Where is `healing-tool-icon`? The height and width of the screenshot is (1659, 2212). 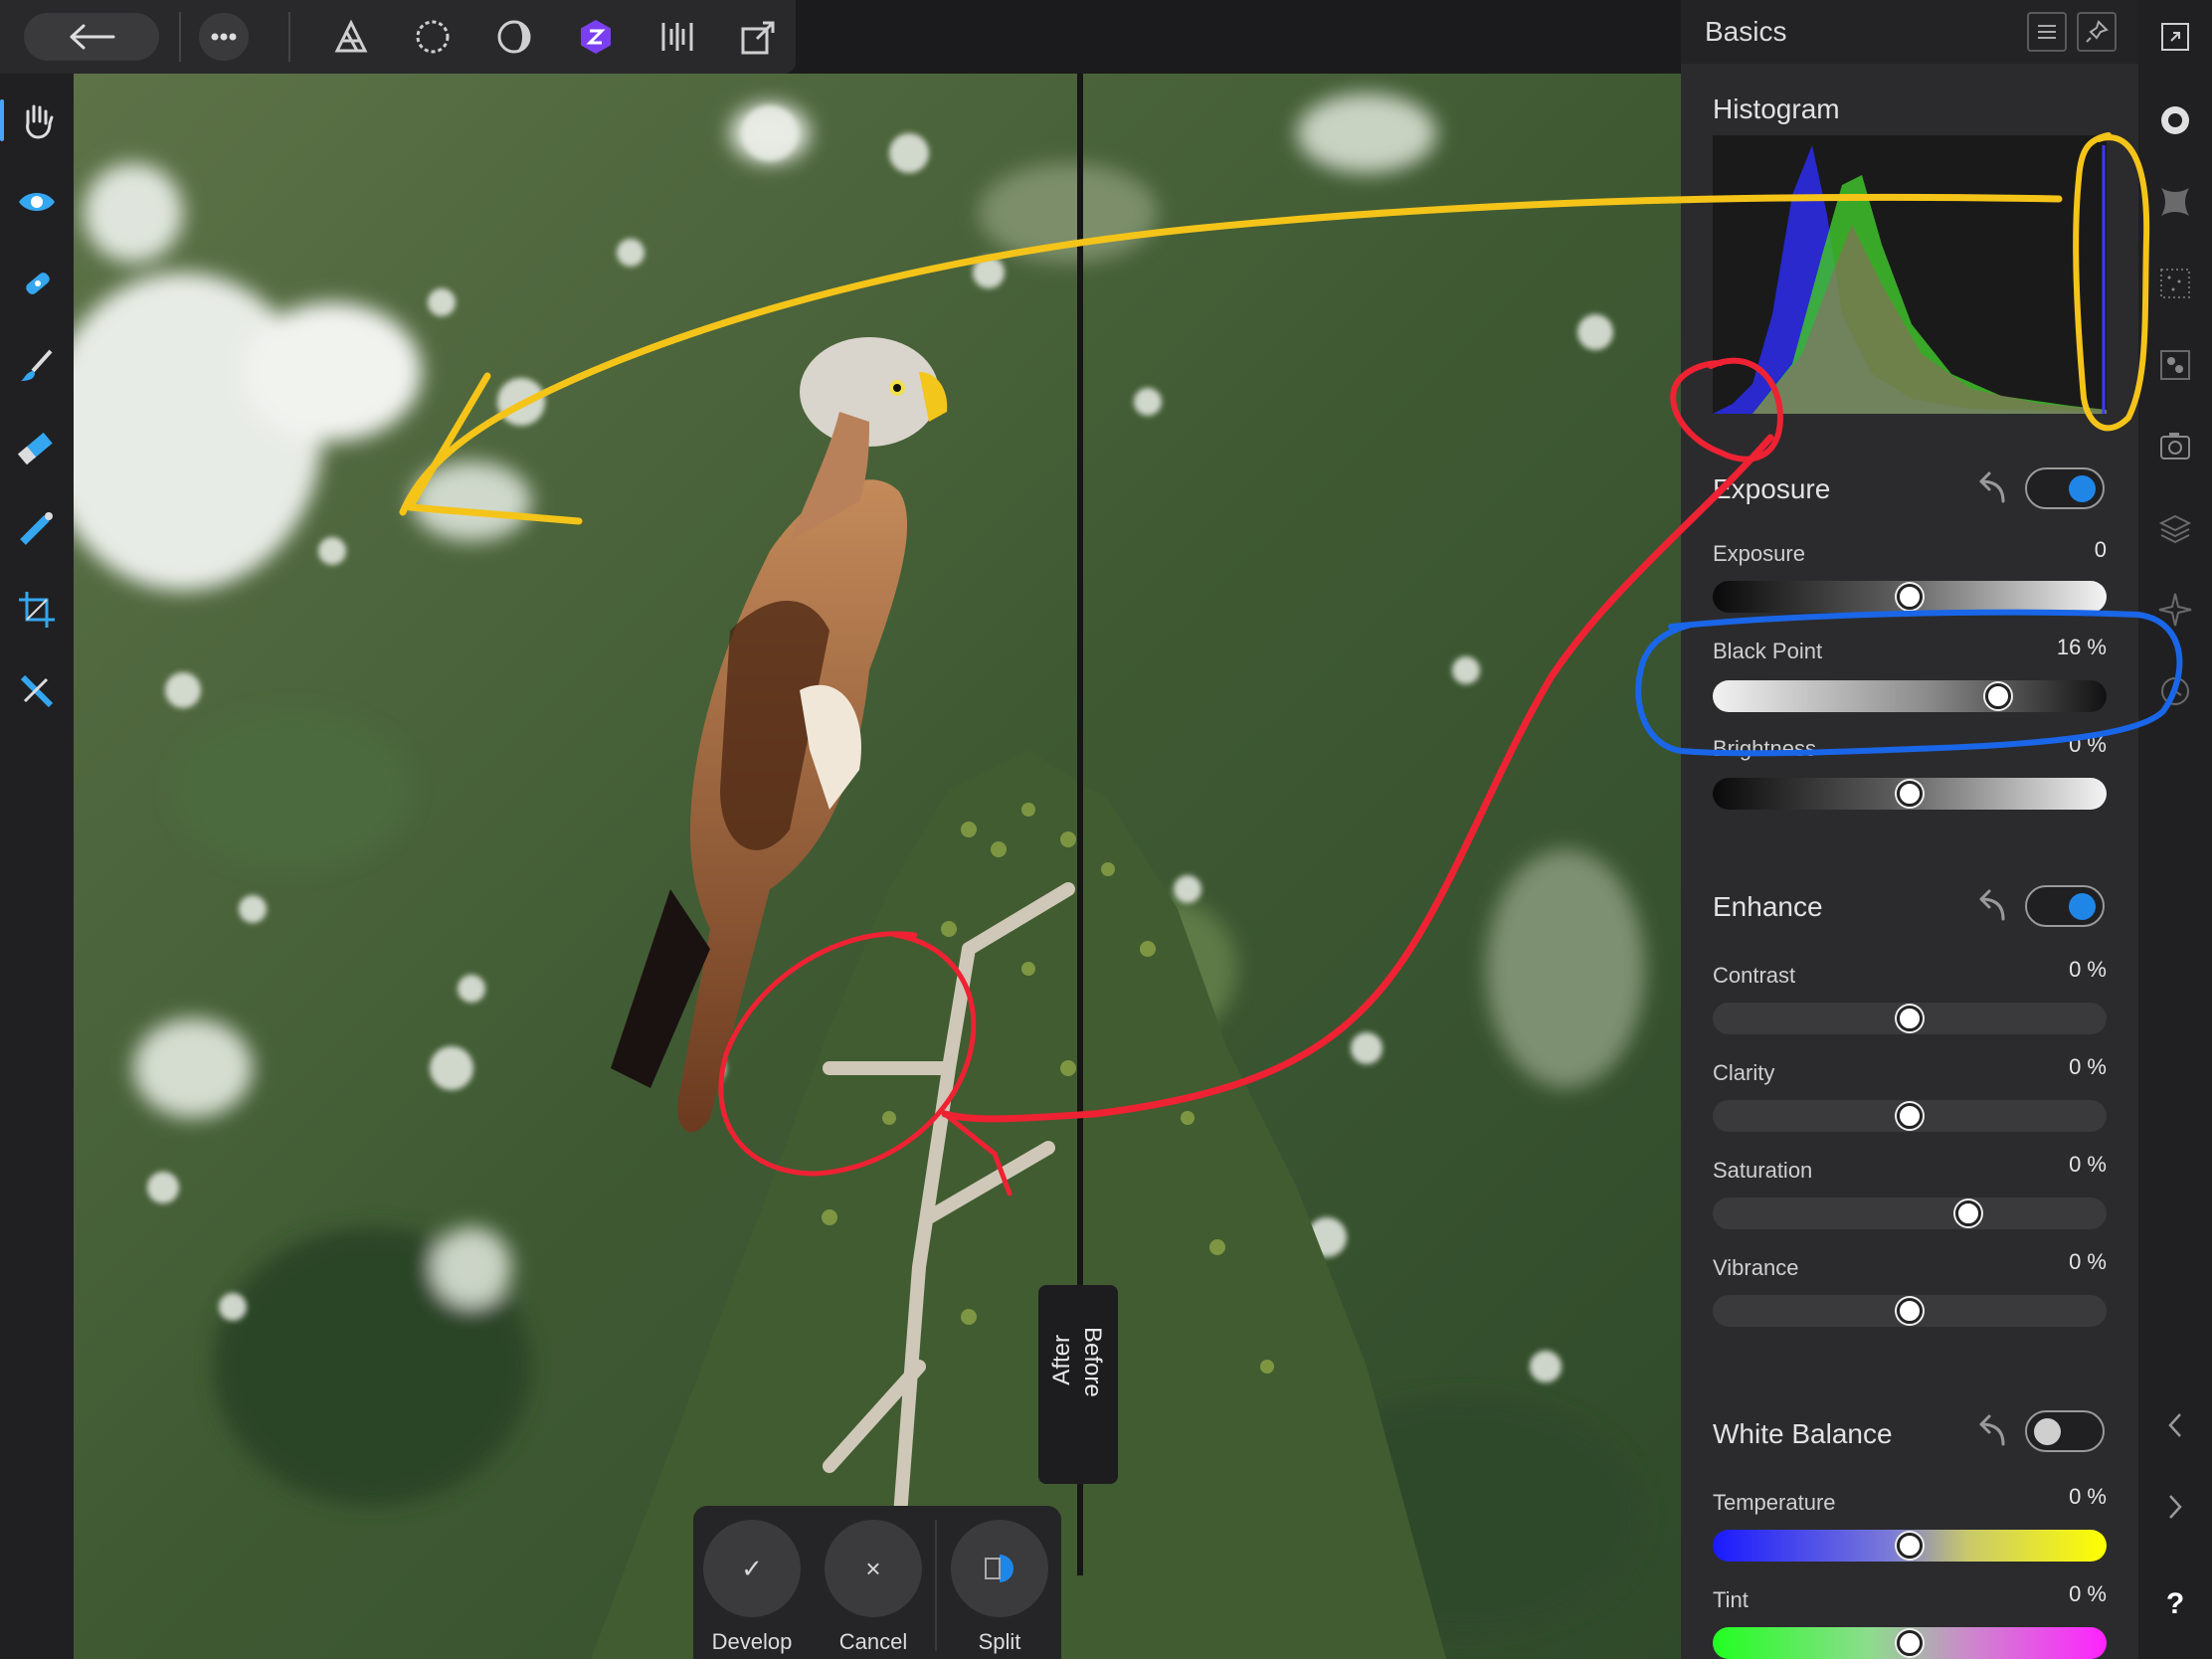
healing-tool-icon is located at coordinates (38, 283).